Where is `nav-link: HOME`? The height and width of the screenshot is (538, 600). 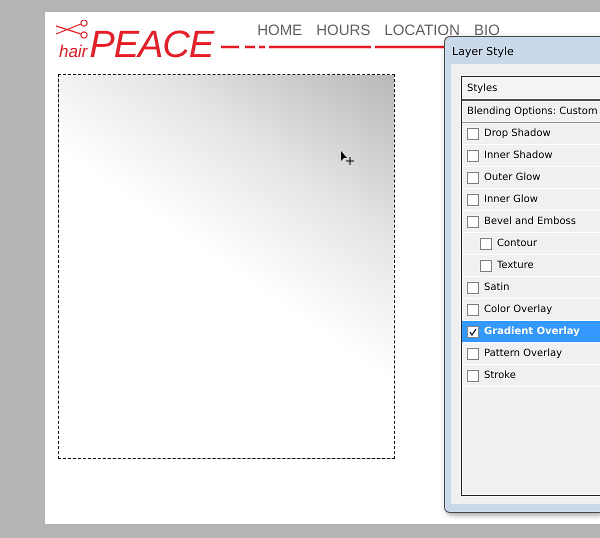
nav-link: HOME is located at coordinates (279, 30).